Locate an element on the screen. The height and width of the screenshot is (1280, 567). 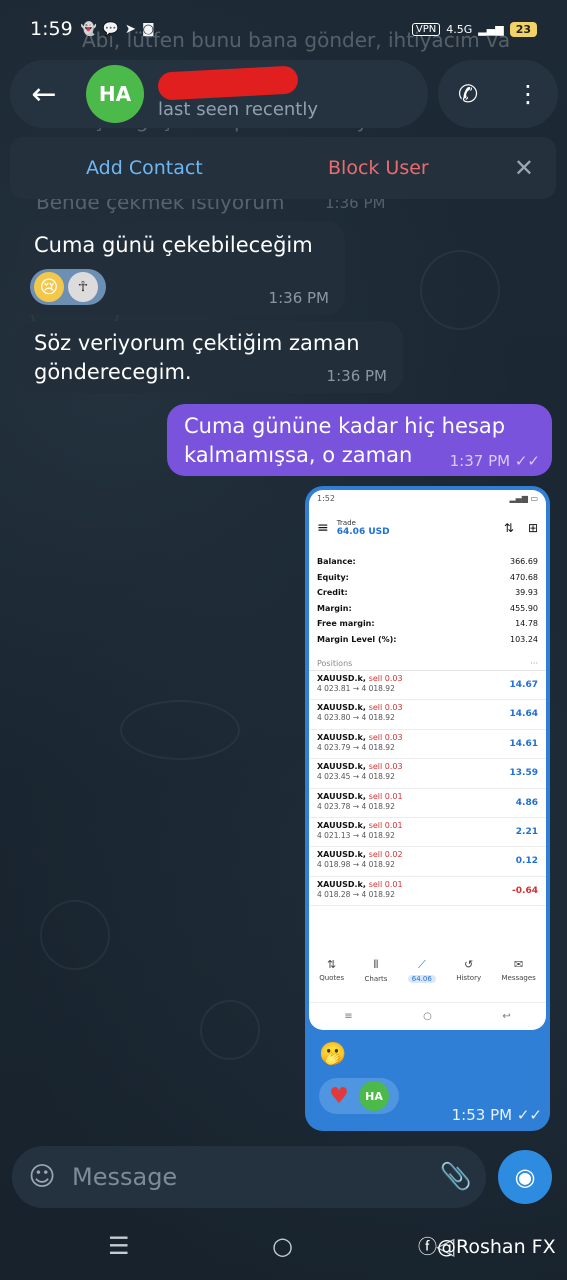
screenshot-tab: ⇅ Quotes is located at coordinates (331, 970).